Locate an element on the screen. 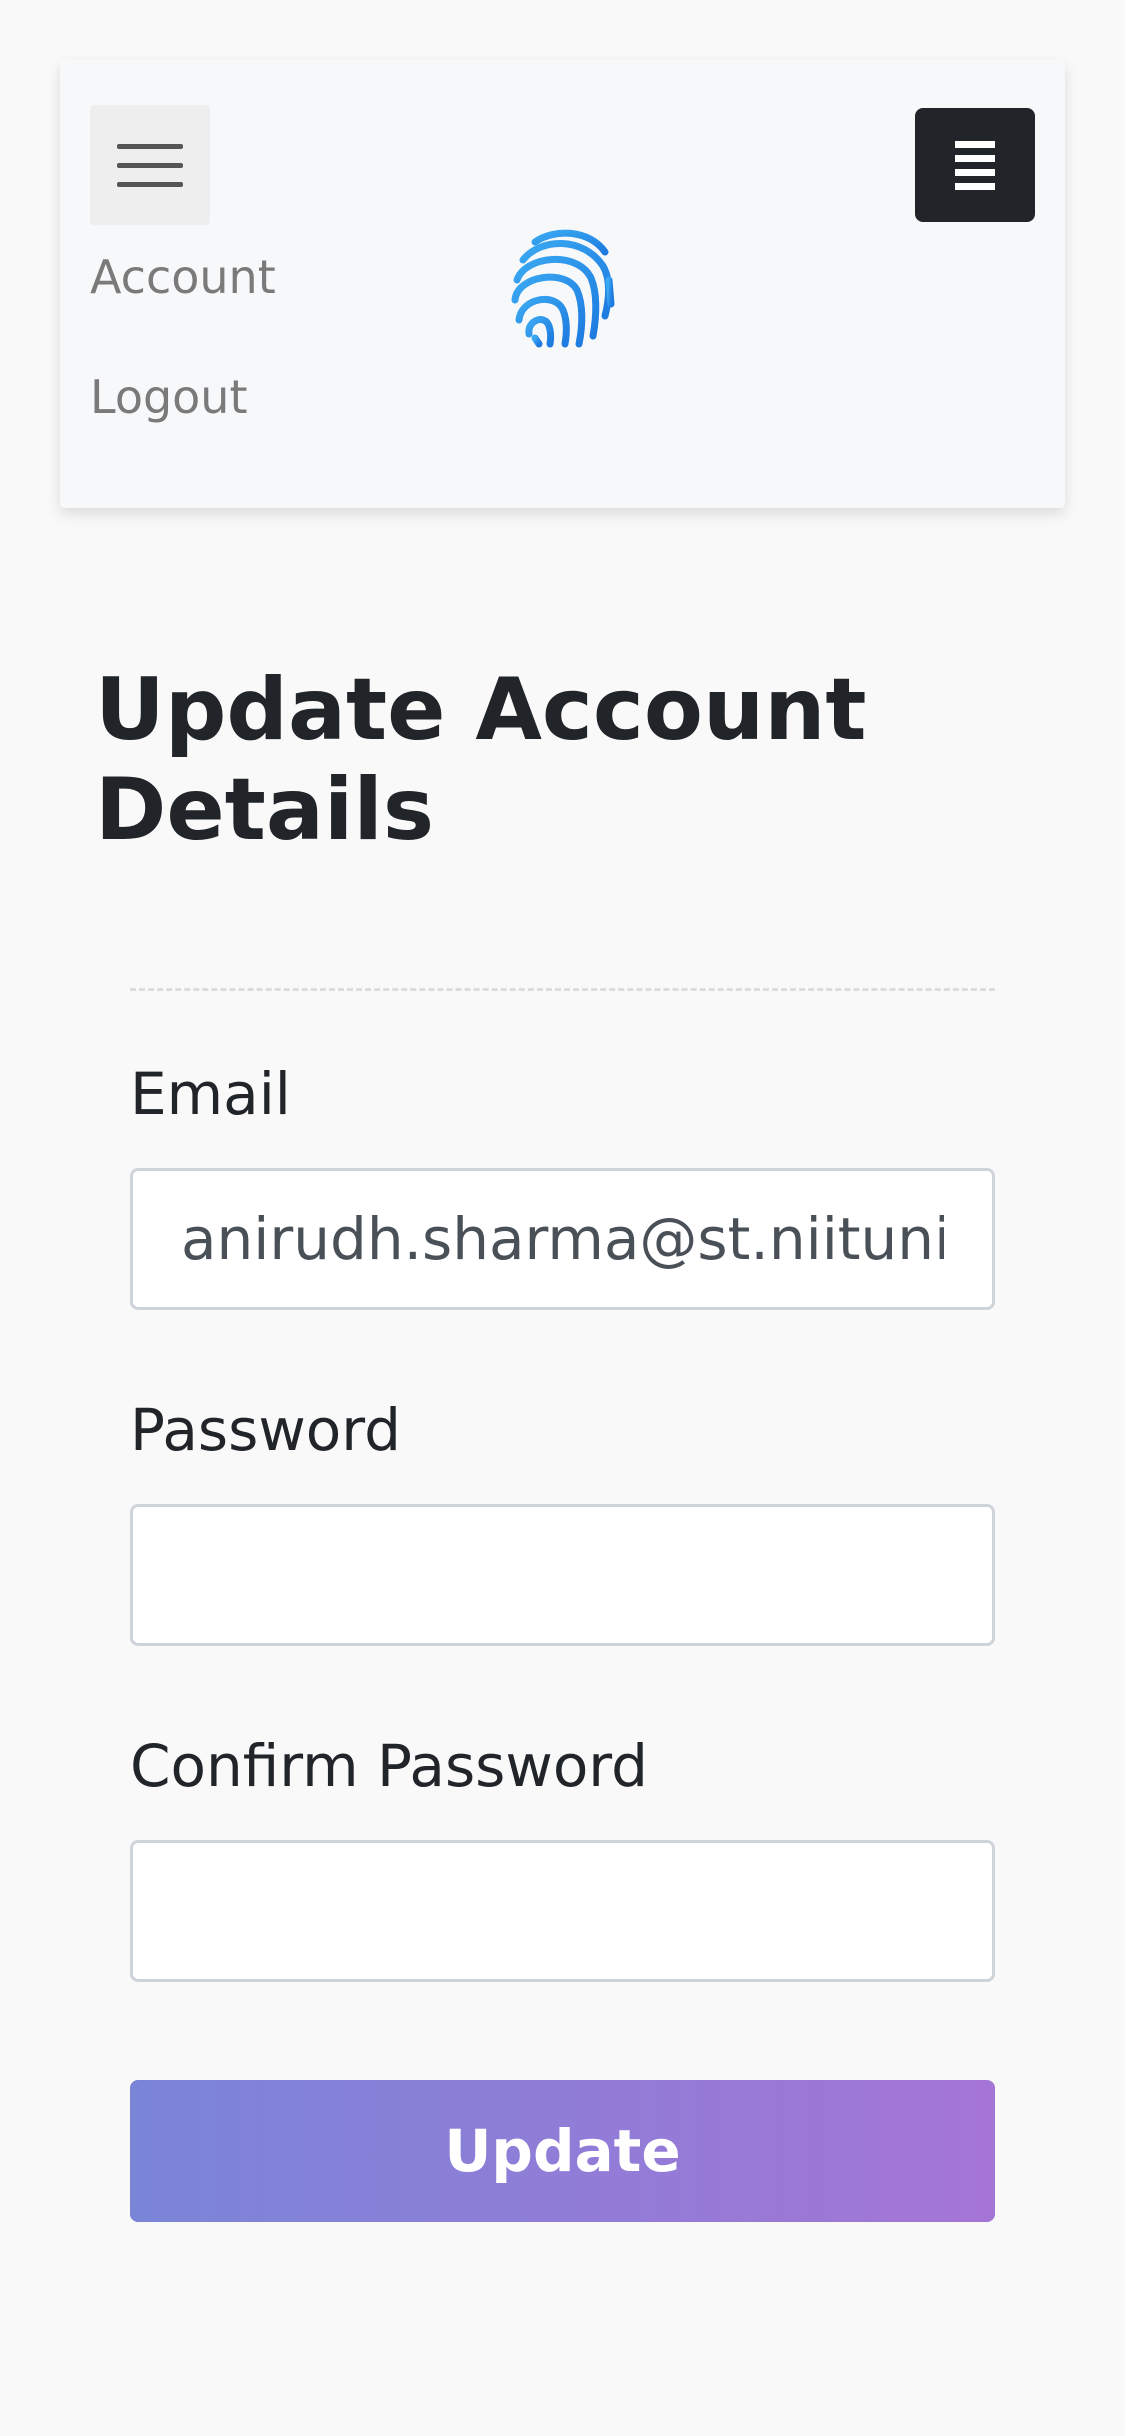 Image resolution: width=1125 pixels, height=2436 pixels. update-button: Update is located at coordinates (562, 2151).